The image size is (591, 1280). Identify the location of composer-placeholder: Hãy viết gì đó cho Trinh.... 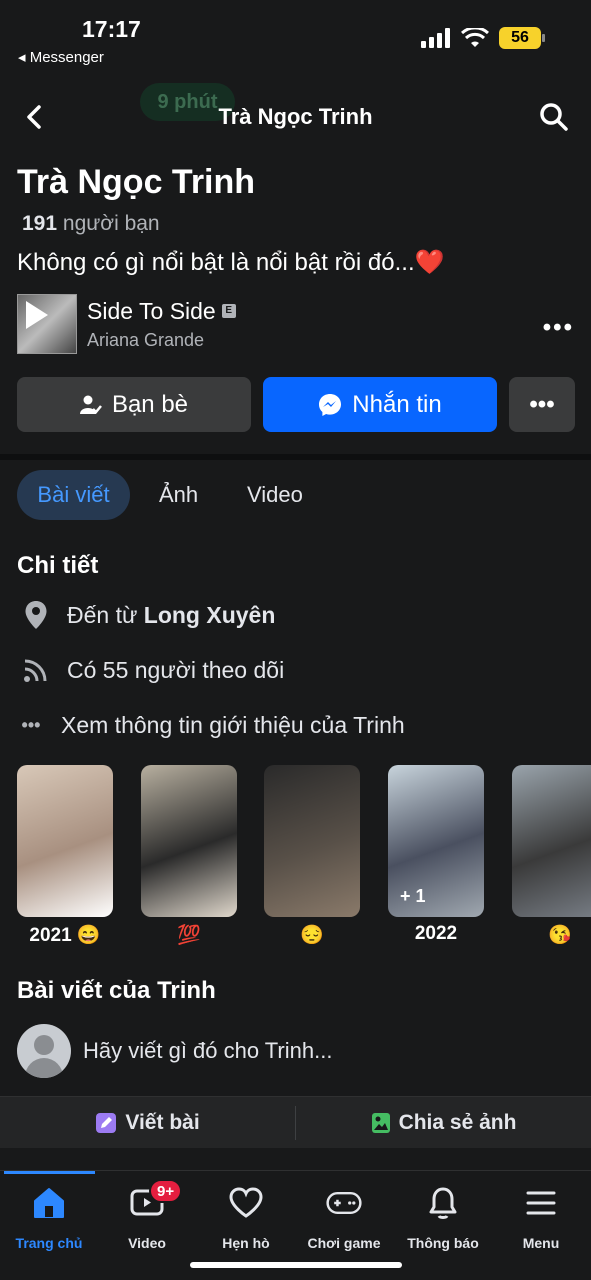
(208, 1050).